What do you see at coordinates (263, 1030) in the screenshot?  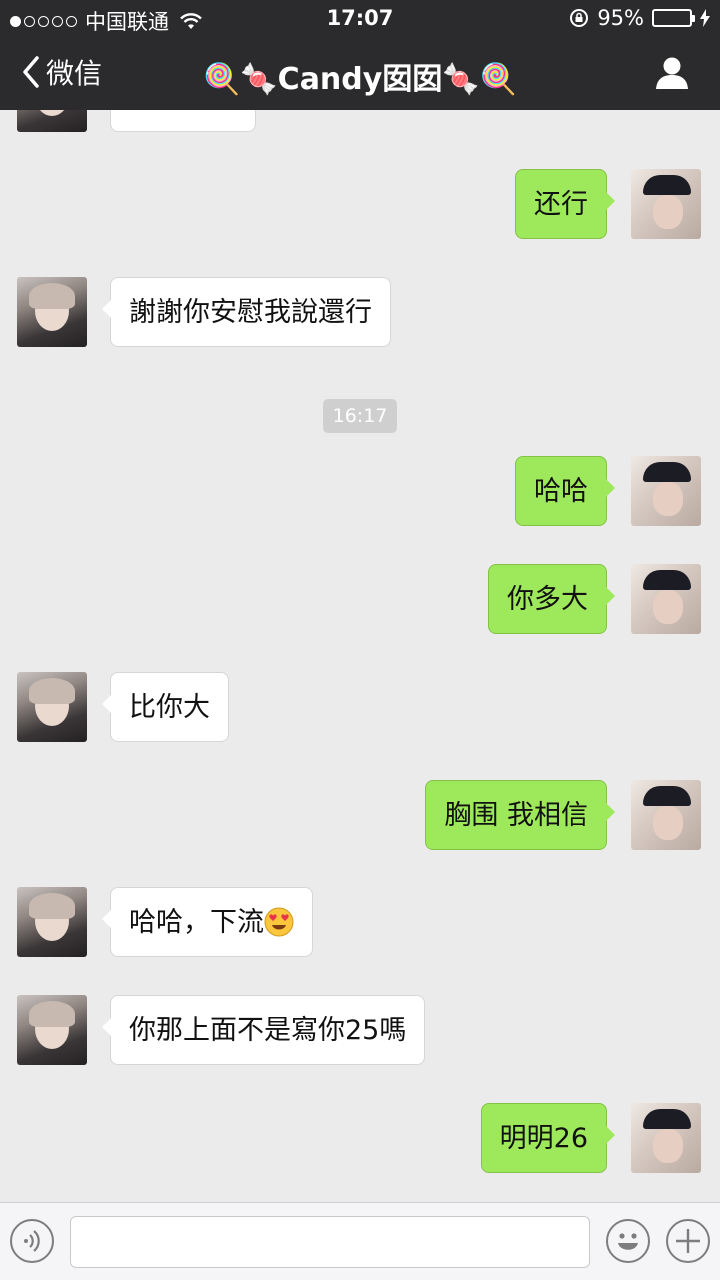 I see `incoming-message: 你那上面不是寫你25嗎` at bounding box center [263, 1030].